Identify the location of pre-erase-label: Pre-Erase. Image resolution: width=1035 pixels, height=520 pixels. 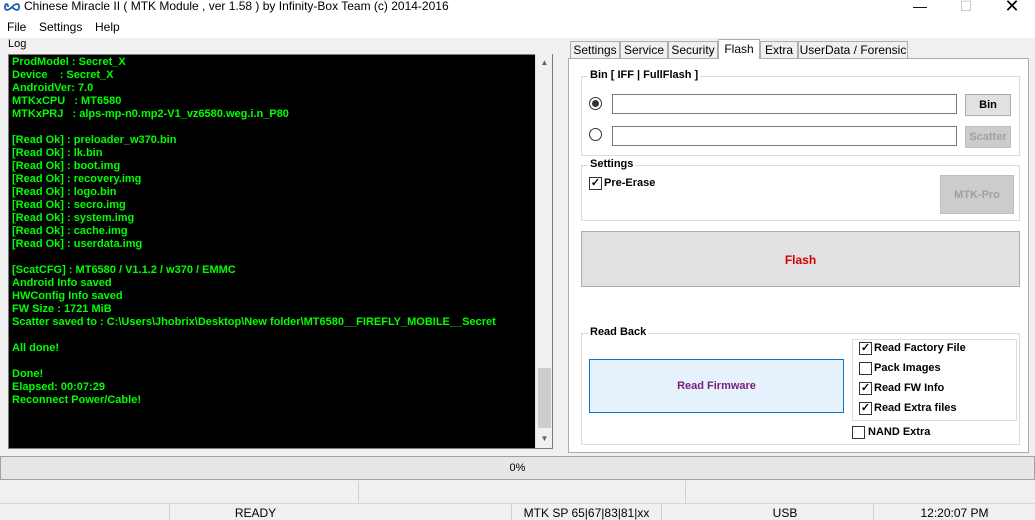
(630, 183).